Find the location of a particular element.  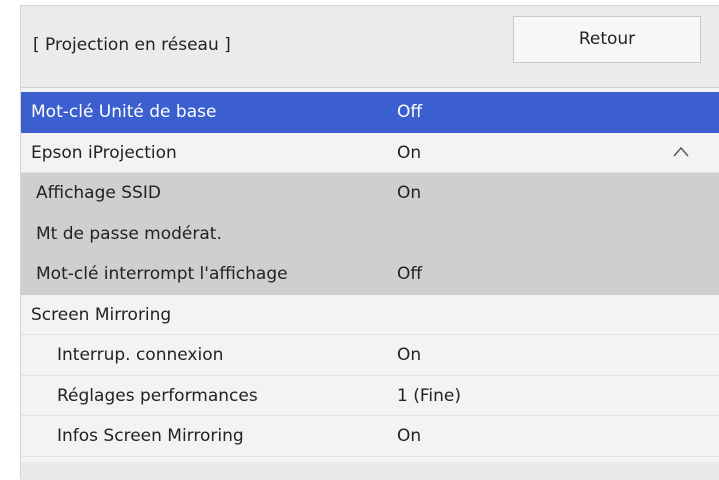

menu-item-label: Mot-clé Unité de base is located at coordinates (124, 112).